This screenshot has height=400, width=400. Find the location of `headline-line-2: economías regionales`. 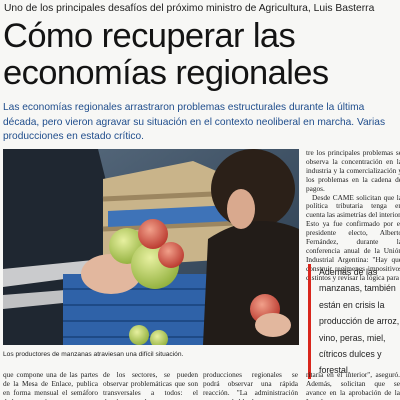

headline-line-2: economías regionales is located at coordinates (166, 73).